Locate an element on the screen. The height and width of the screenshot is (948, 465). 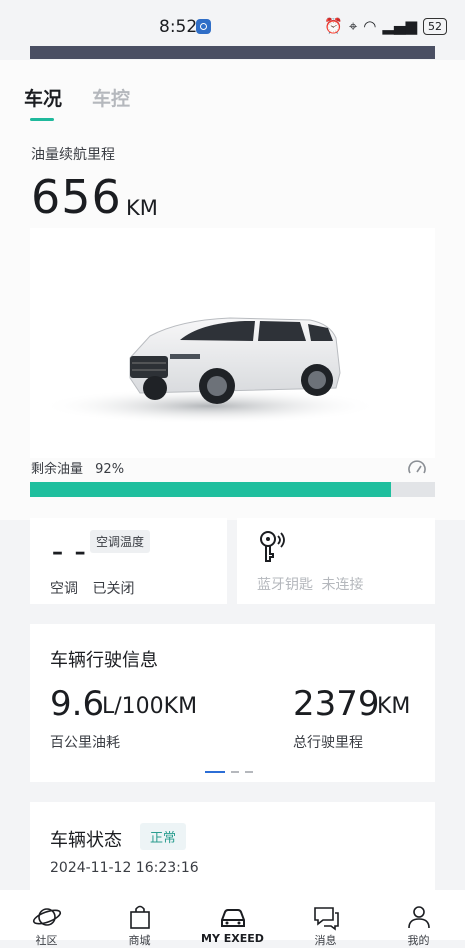
nav-label: MY EXEED is located at coordinates (232, 938).